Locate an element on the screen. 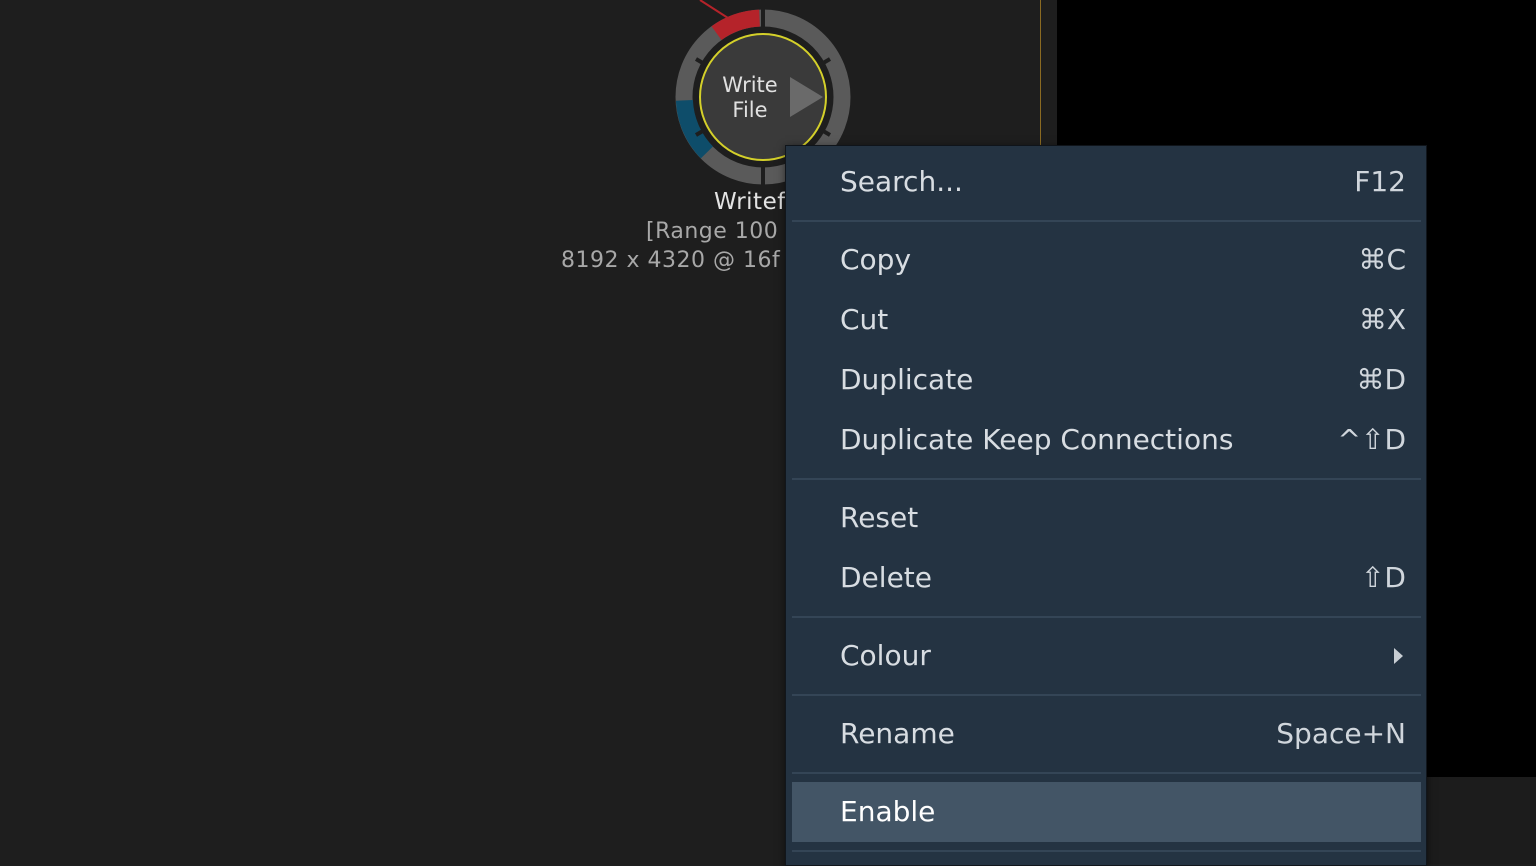 This screenshot has width=1536, height=866. node-title-line2: File is located at coordinates (750, 110).